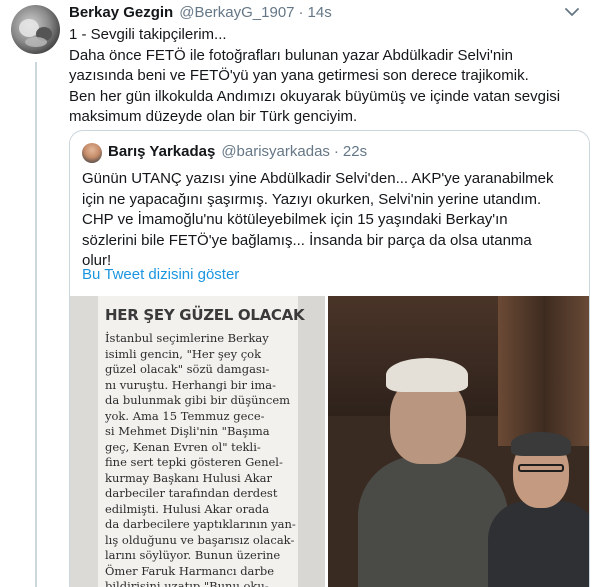 The height and width of the screenshot is (587, 597). I want to click on author-handle: @BerkayG_1907, so click(236, 12).